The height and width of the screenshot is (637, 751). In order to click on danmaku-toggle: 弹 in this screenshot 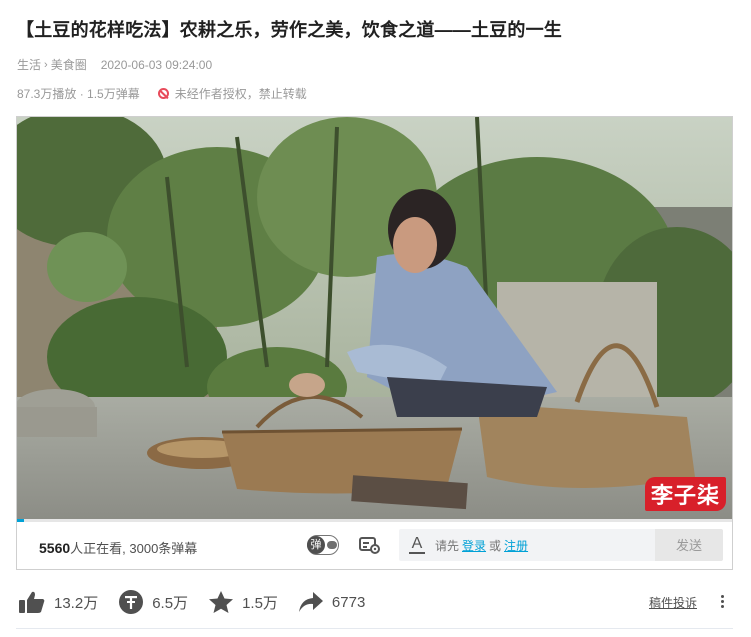, I will do `click(323, 545)`.